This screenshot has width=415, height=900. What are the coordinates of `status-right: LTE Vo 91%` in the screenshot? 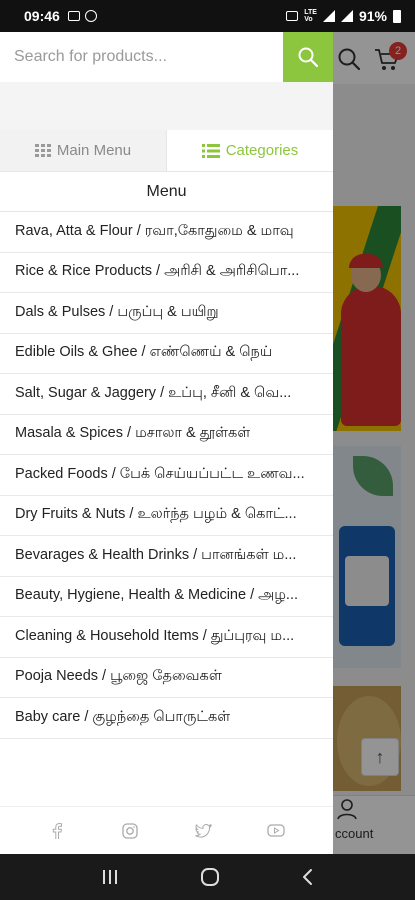 It's located at (343, 16).